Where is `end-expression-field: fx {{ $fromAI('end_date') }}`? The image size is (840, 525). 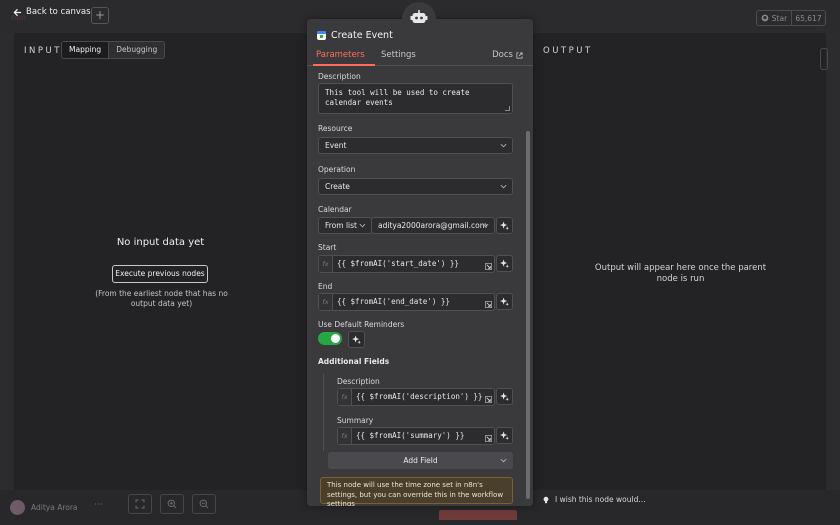 end-expression-field: fx {{ $fromAI('end_date') }} is located at coordinates (406, 302).